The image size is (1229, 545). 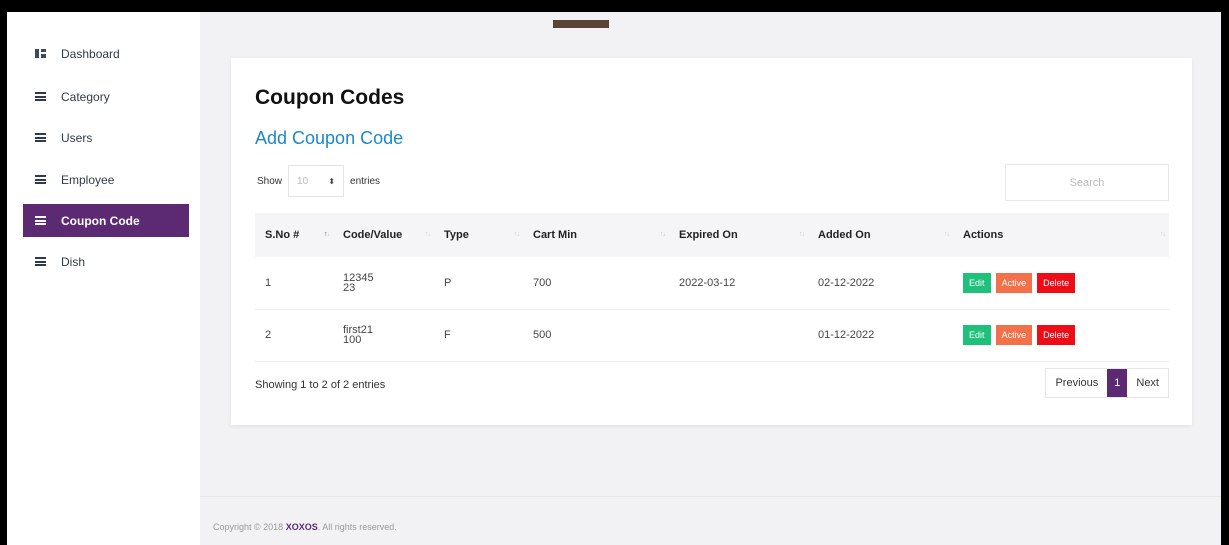 I want to click on cell-expired-on: 2022-03-12, so click(x=707, y=282).